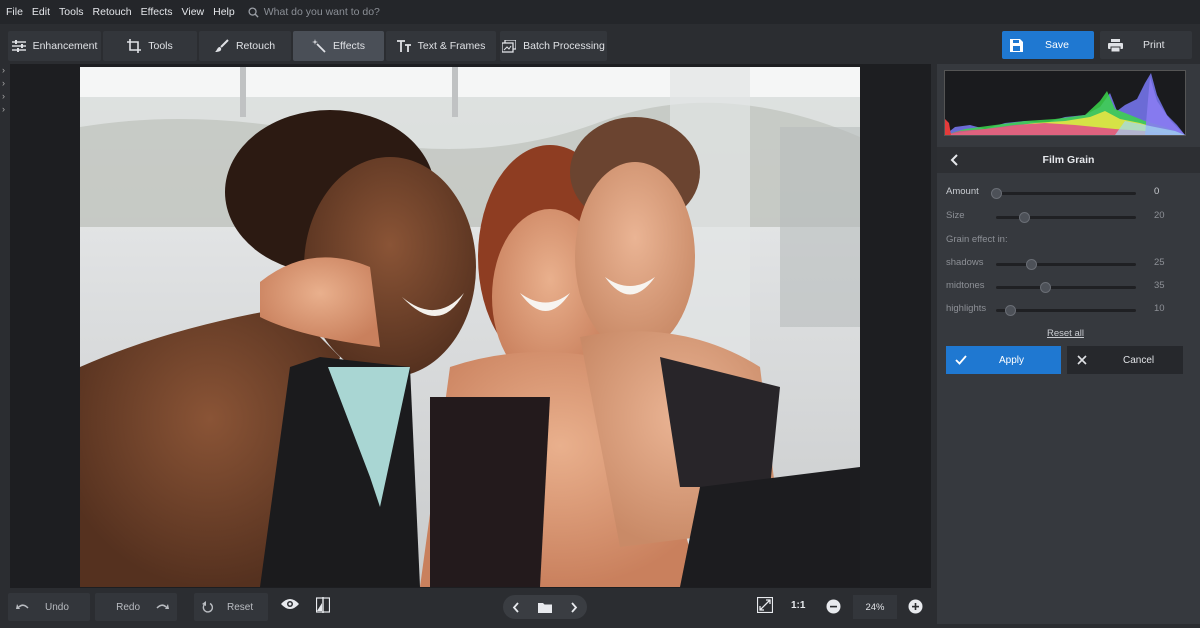 The width and height of the screenshot is (1200, 628). What do you see at coordinates (965, 262) in the screenshot?
I see `slider-shadows-label: shadows` at bounding box center [965, 262].